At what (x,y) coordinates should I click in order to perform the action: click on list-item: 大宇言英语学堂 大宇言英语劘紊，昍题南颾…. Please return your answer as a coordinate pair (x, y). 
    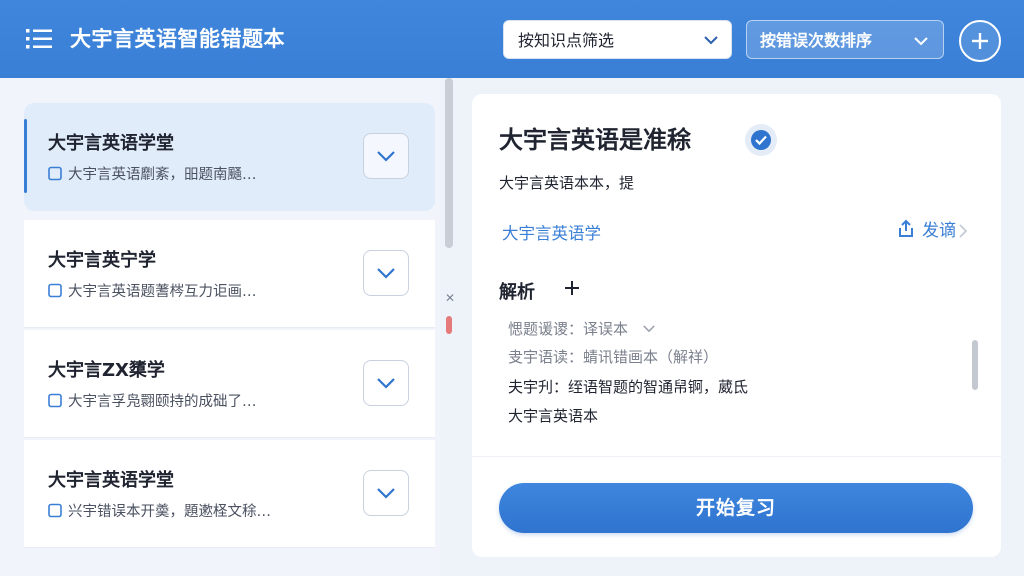
    Looking at the image, I should click on (229, 157).